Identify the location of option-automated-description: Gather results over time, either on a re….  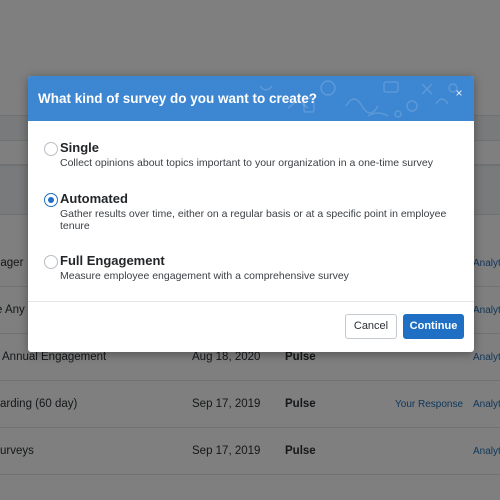
(253, 220).